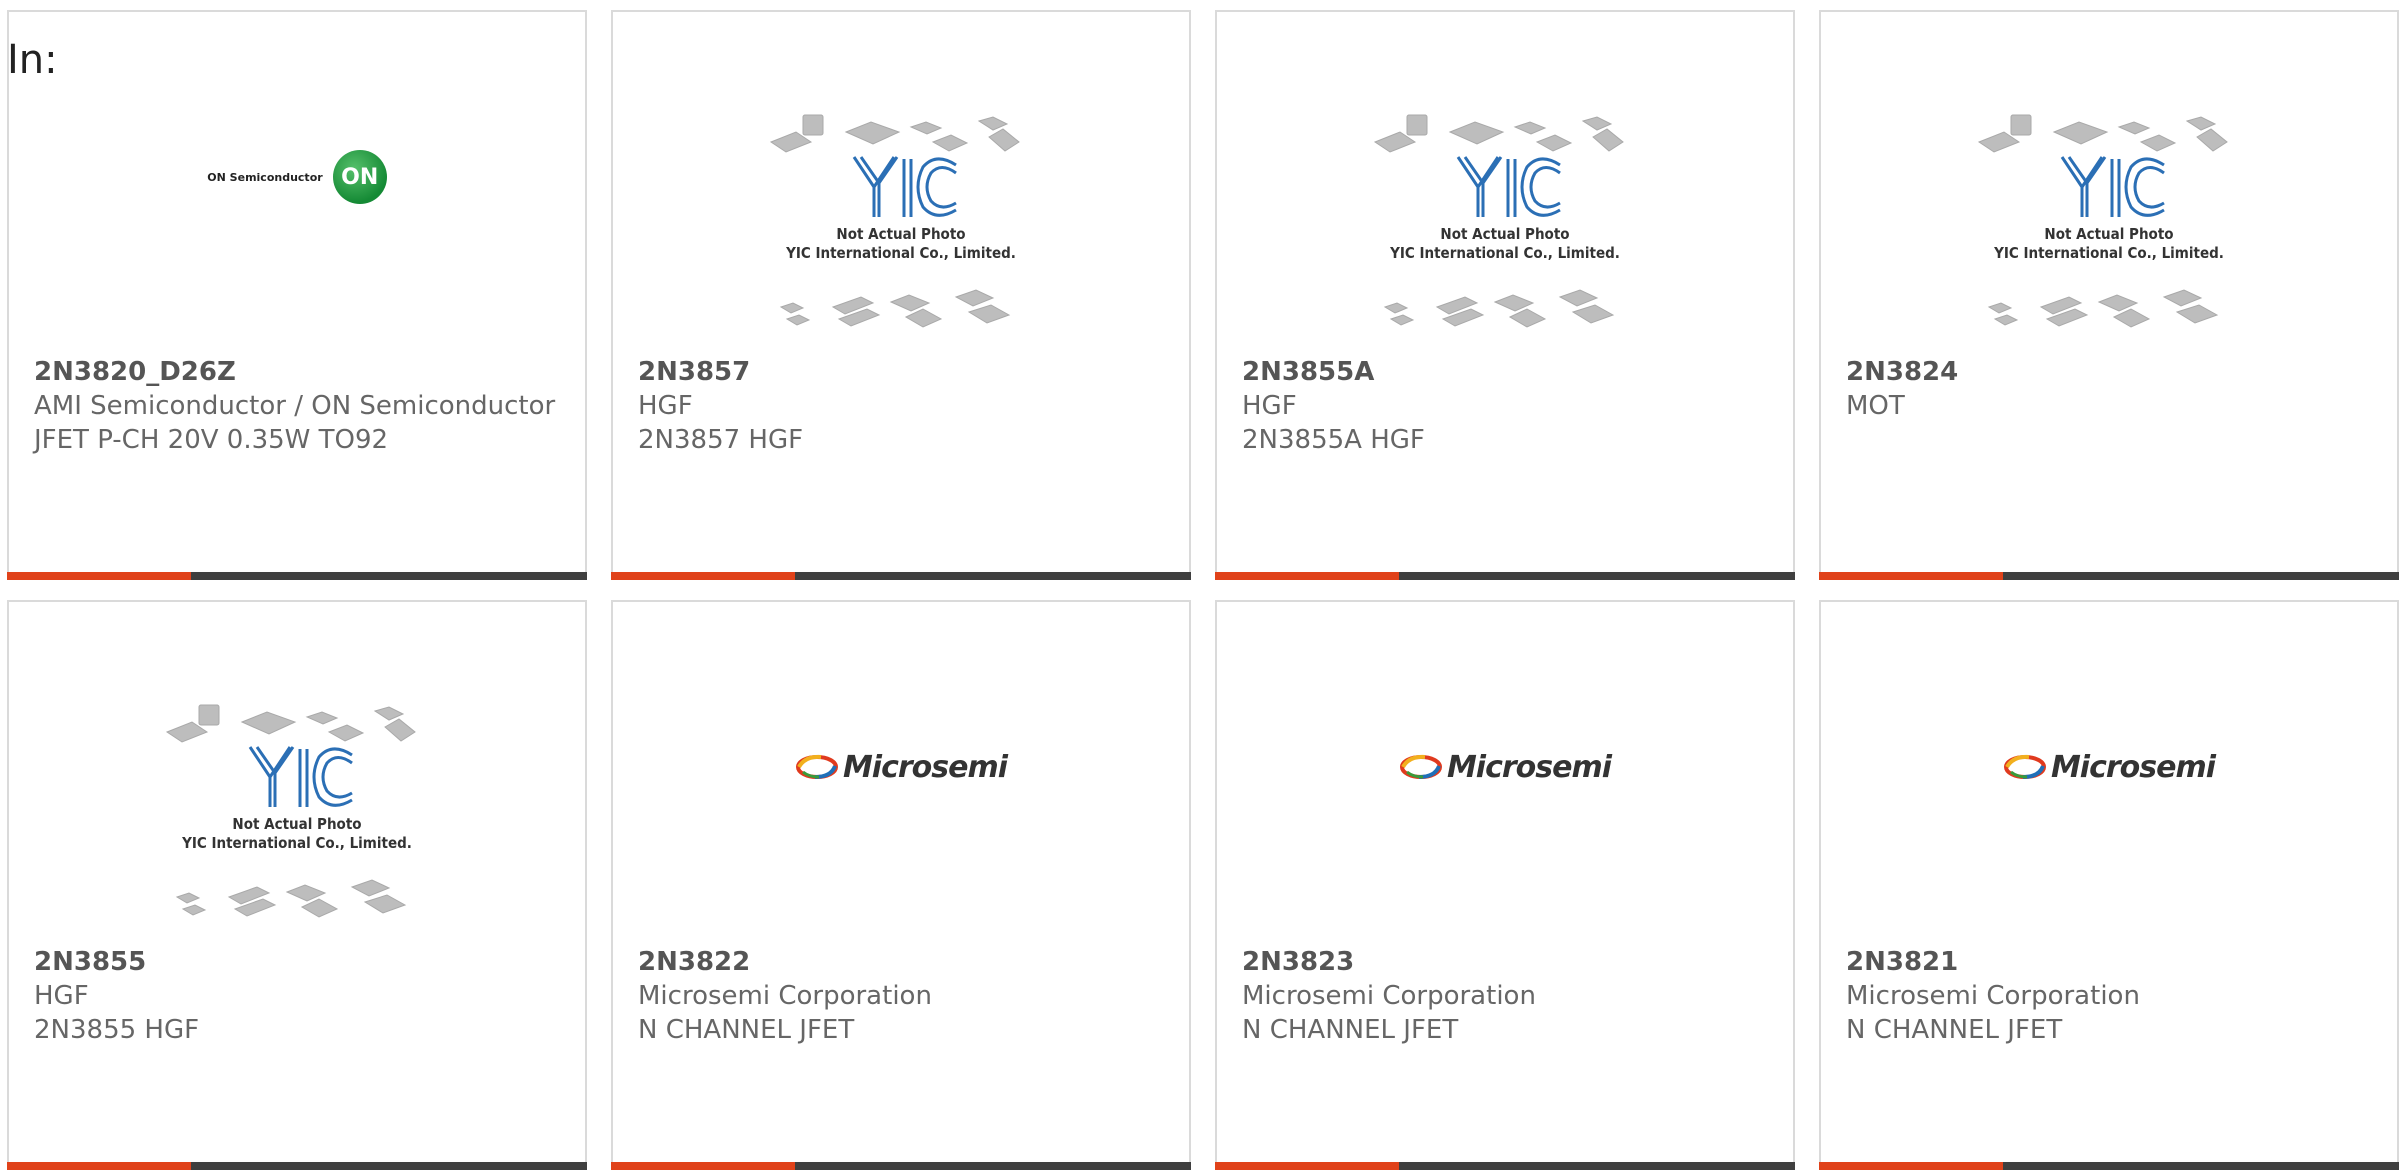  What do you see at coordinates (297, 227) in the screenshot?
I see `product-image: ON Semiconductor ON` at bounding box center [297, 227].